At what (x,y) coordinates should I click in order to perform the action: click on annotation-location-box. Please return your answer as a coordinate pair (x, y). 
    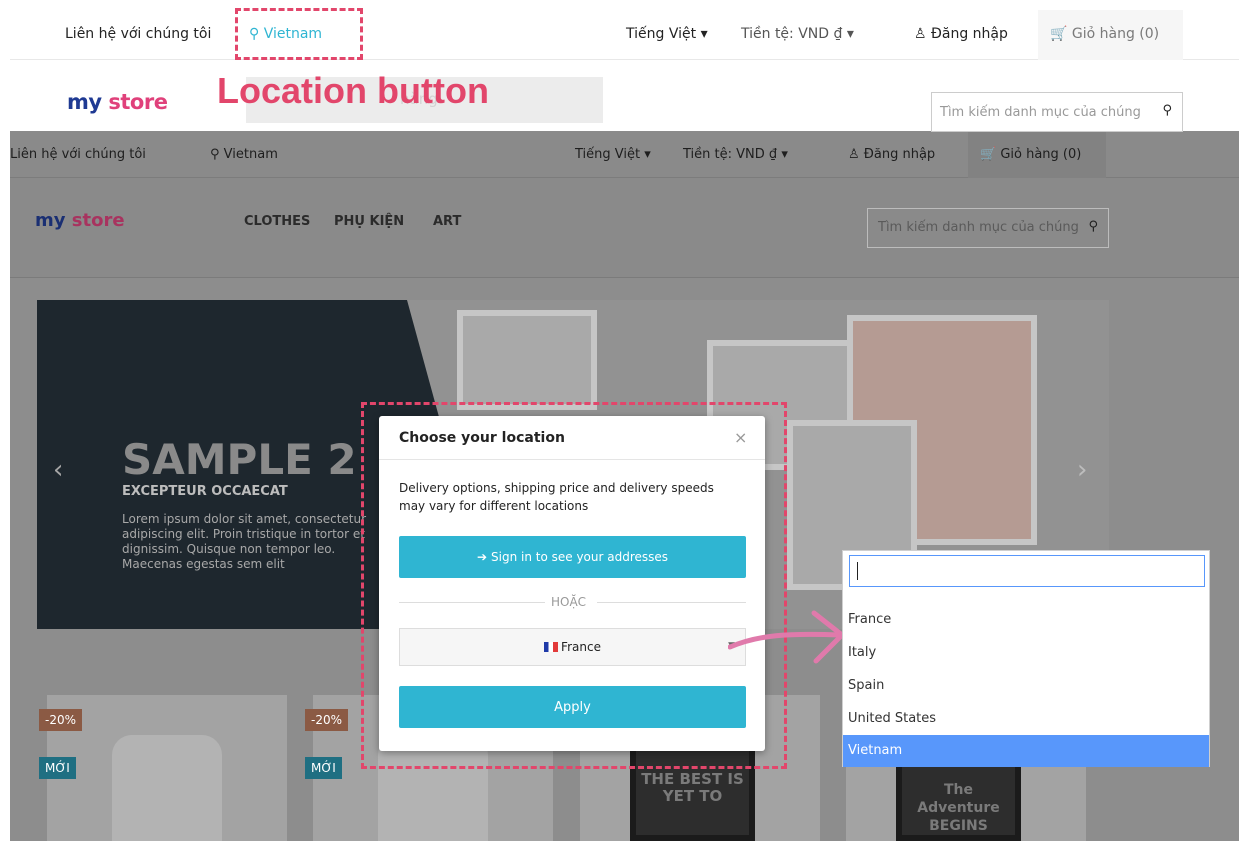
    Looking at the image, I should click on (299, 34).